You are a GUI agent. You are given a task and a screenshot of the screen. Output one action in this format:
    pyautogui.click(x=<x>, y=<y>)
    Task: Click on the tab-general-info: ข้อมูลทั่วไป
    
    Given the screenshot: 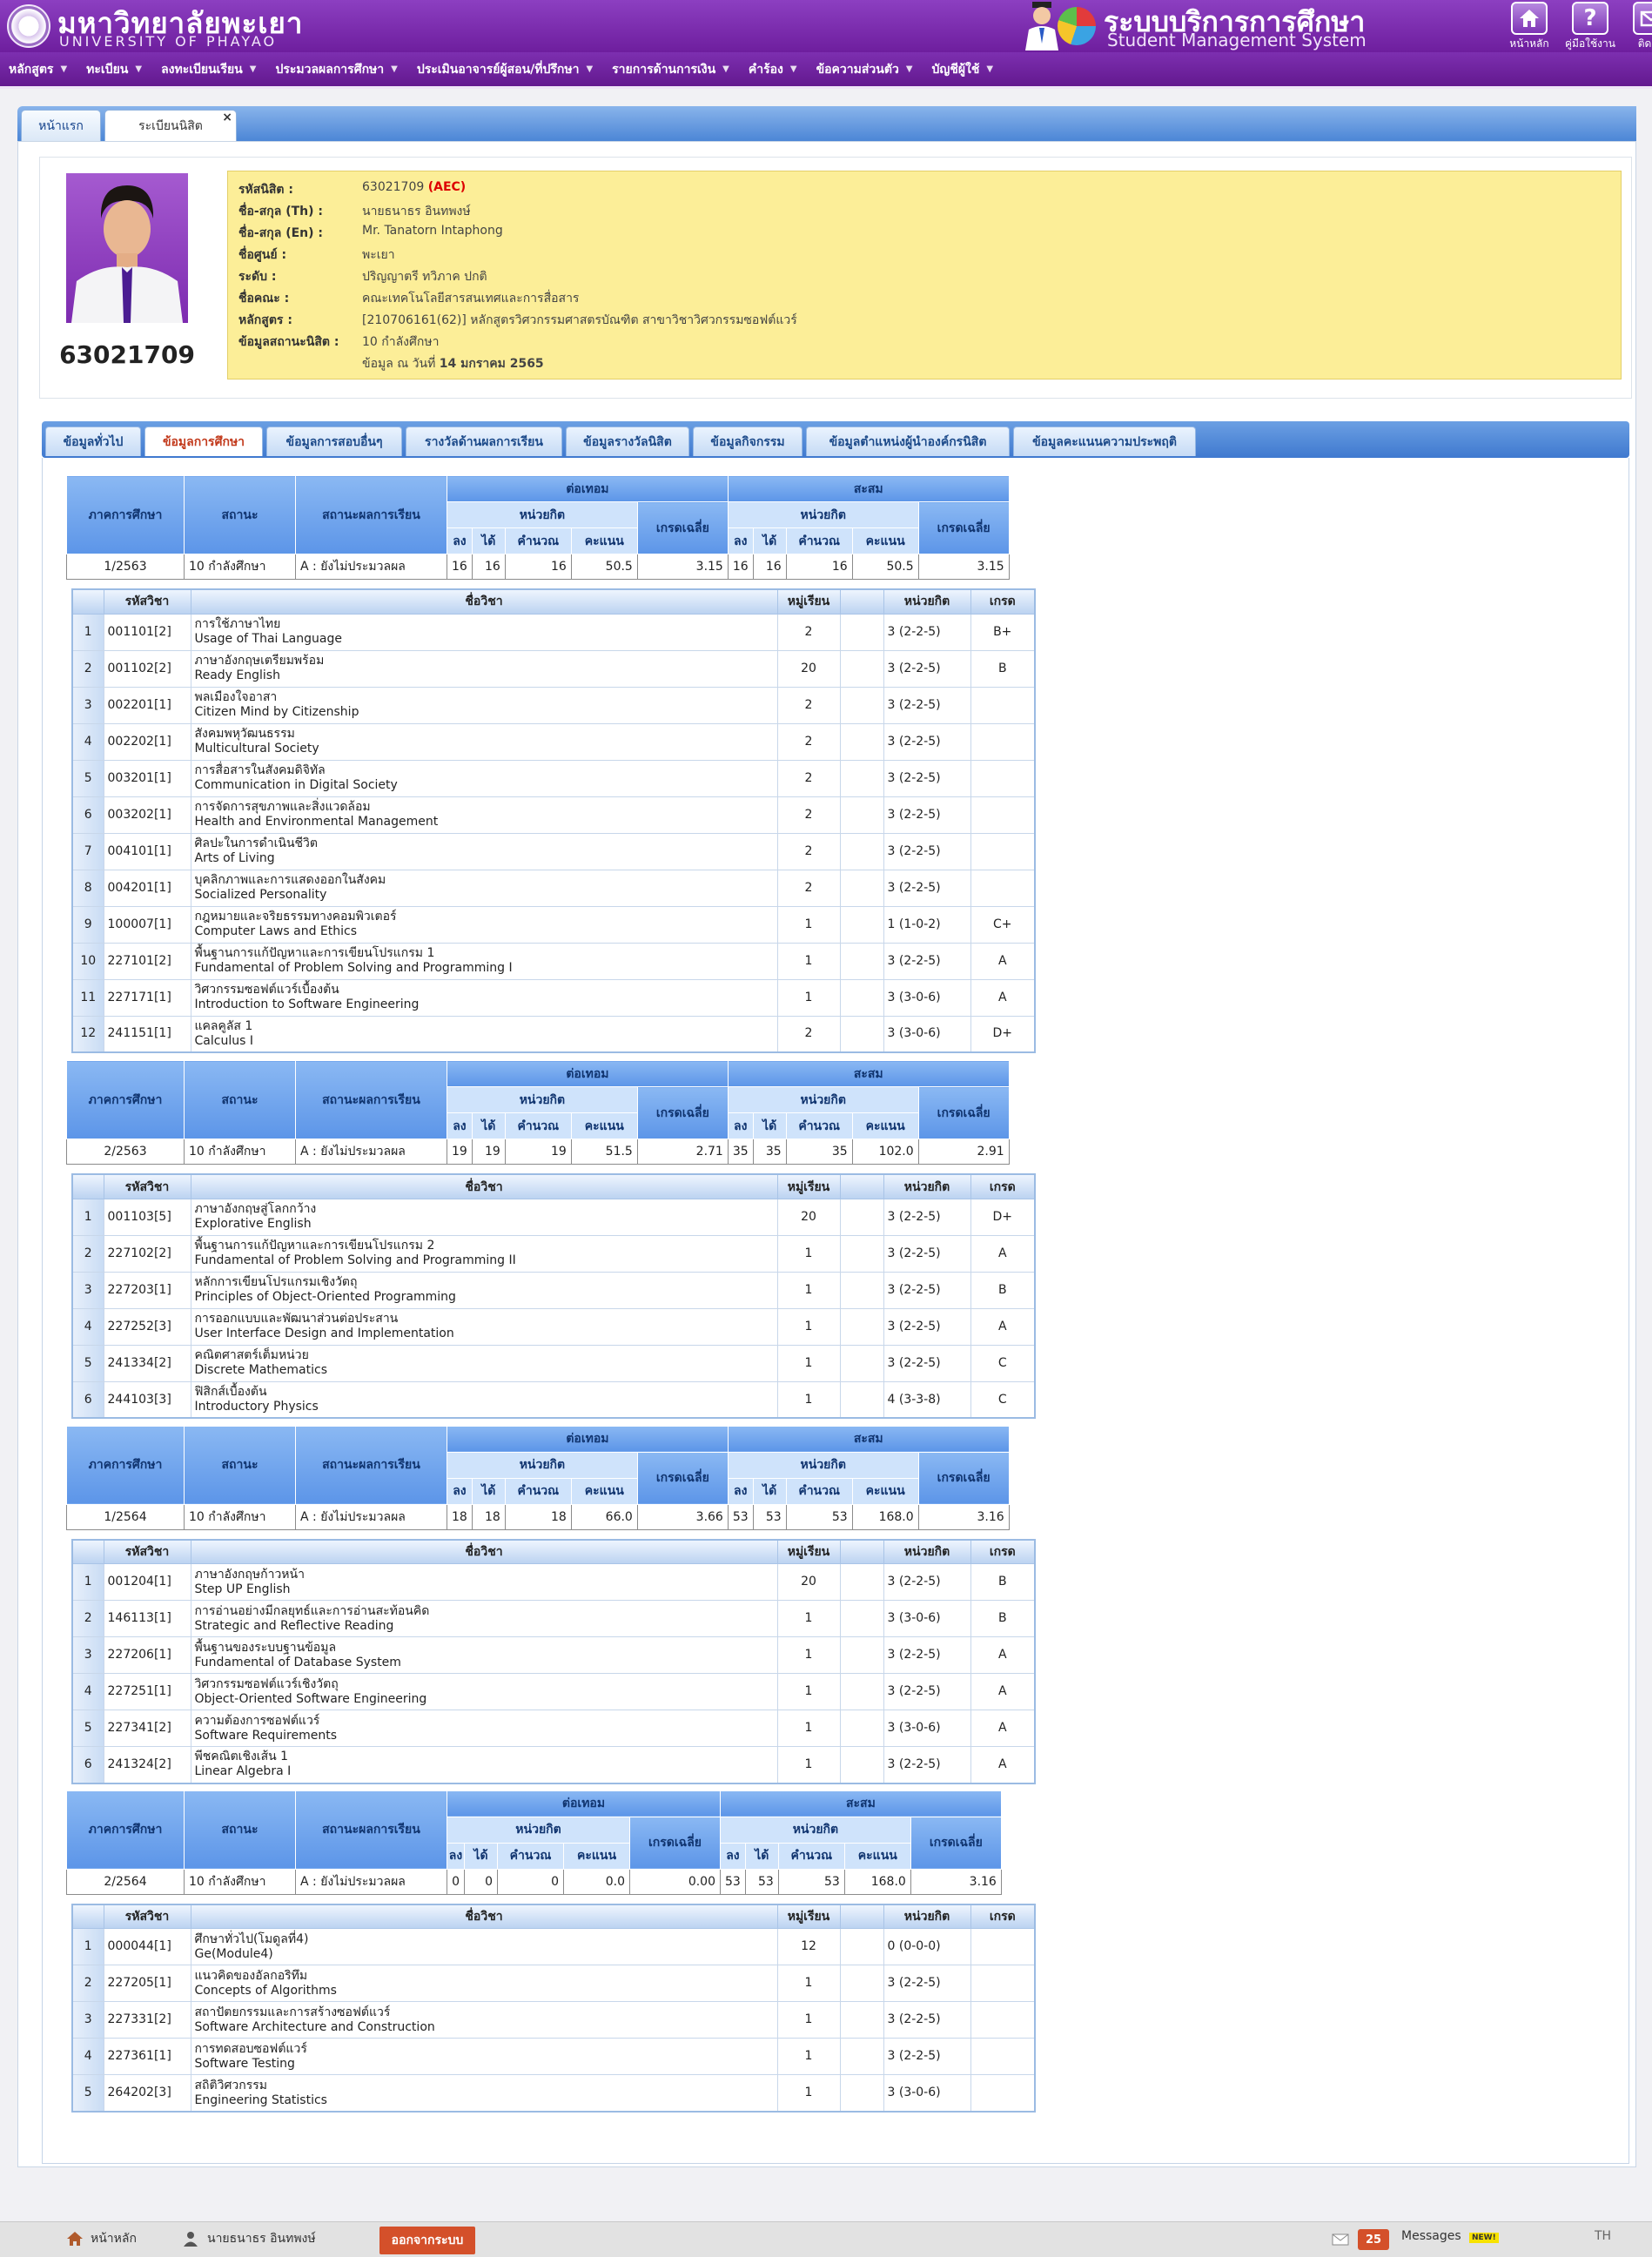 What is the action you would take?
    pyautogui.click(x=93, y=441)
    